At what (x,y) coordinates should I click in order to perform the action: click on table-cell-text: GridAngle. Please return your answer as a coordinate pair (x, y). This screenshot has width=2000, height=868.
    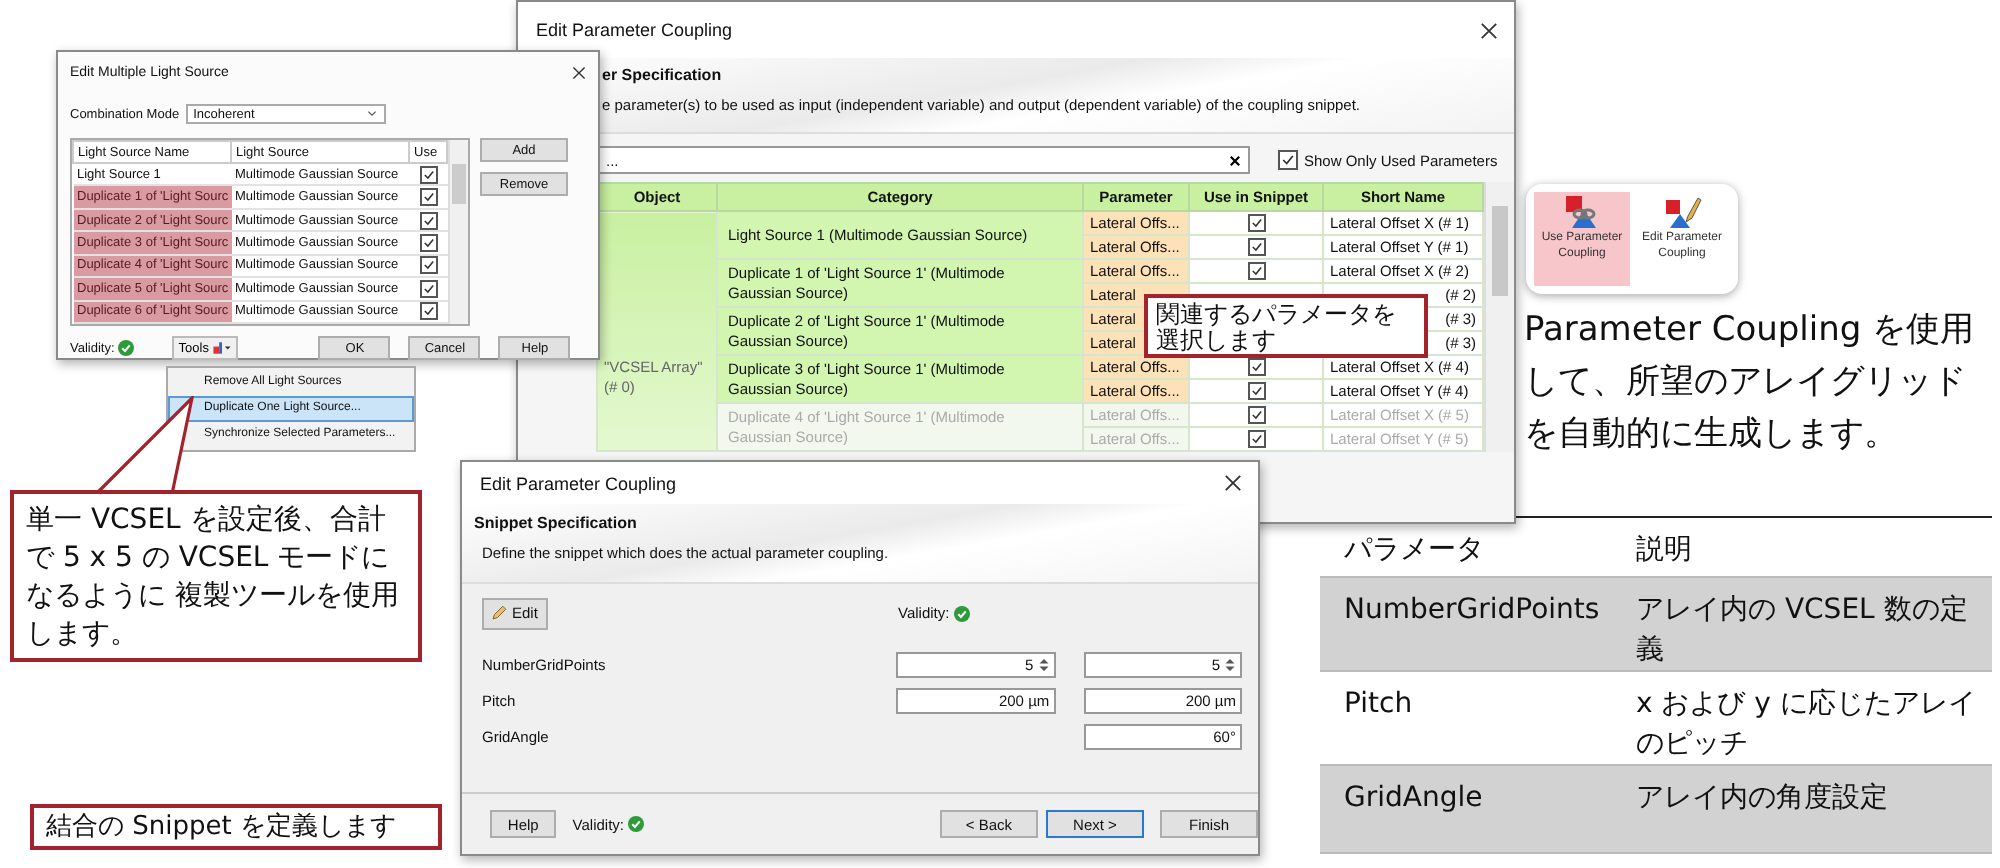
    Looking at the image, I should click on (1414, 799).